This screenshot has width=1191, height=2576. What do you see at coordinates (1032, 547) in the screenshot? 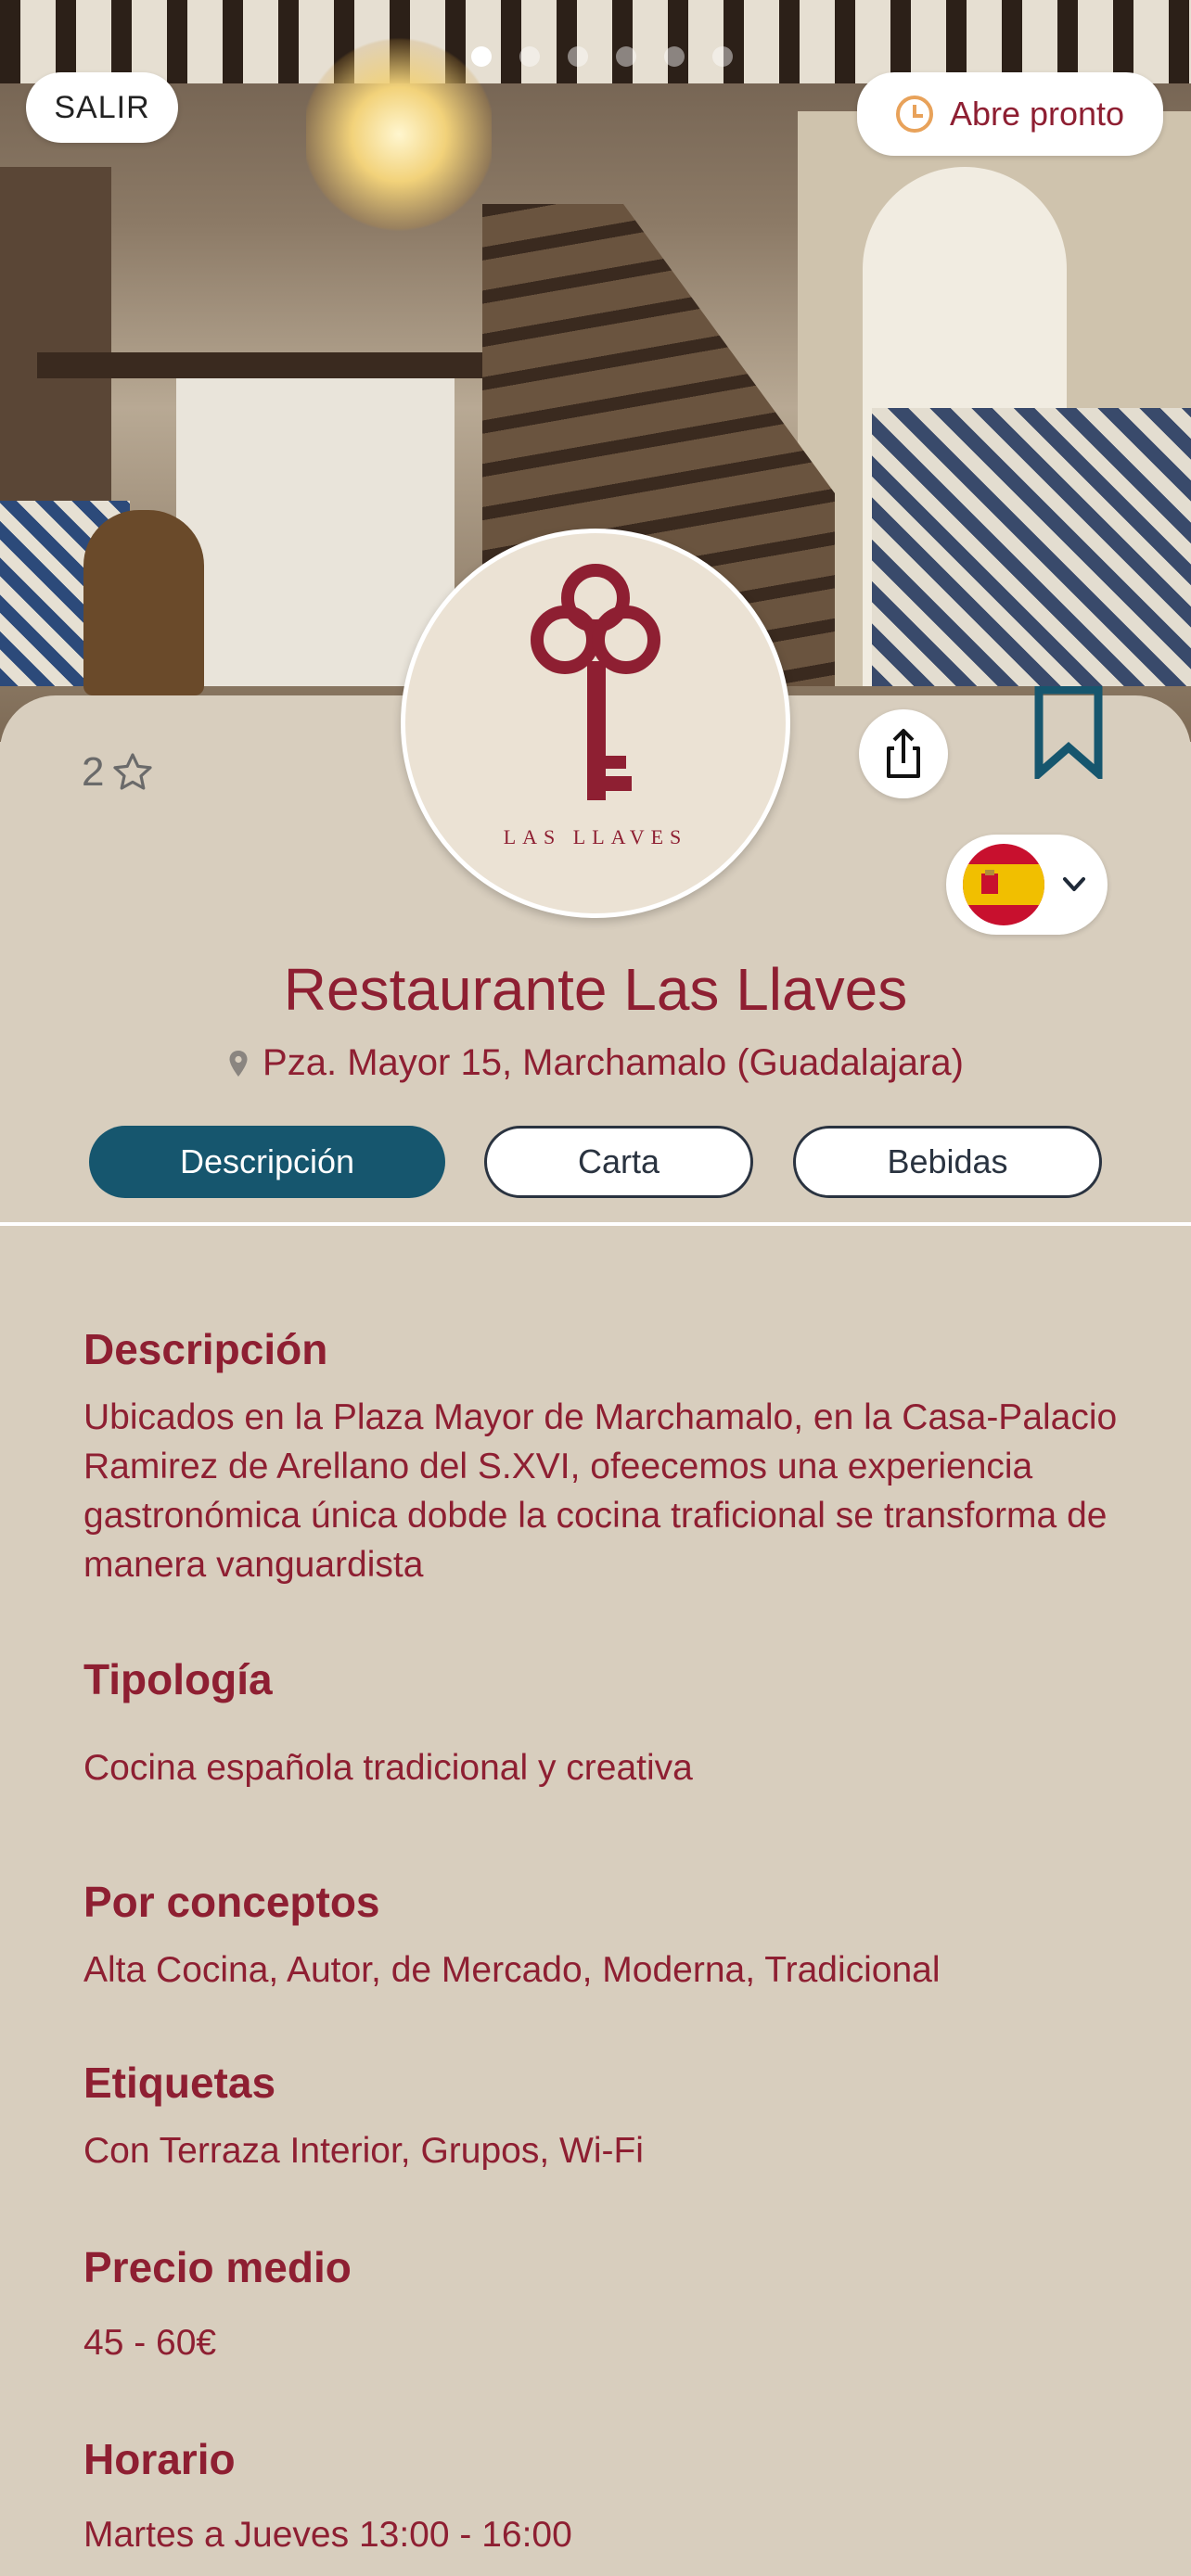
I see `photo-tiles` at bounding box center [1032, 547].